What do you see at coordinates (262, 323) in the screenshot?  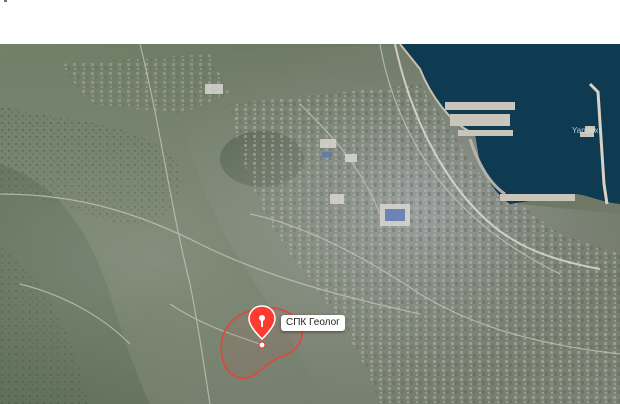 I see `location-pin-icon` at bounding box center [262, 323].